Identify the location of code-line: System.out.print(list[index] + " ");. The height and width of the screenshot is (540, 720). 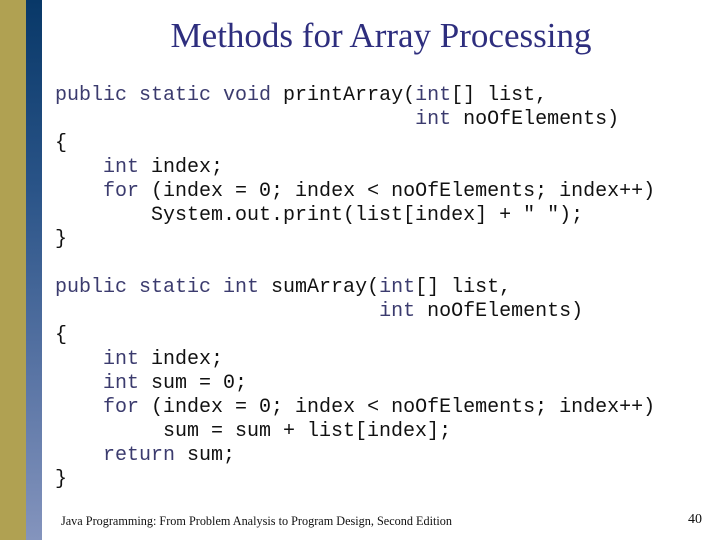
(355, 216).